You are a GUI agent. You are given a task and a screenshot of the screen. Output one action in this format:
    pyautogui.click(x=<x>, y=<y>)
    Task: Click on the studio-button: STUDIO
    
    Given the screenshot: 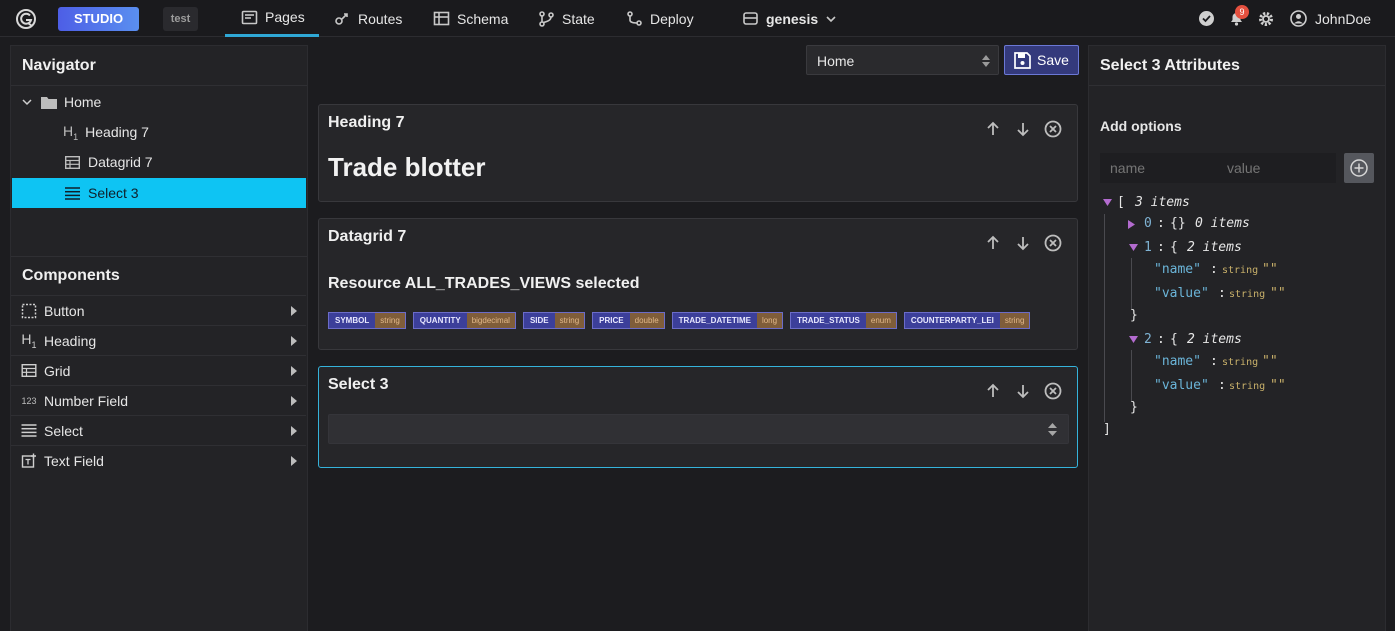 What is the action you would take?
    pyautogui.click(x=98, y=19)
    